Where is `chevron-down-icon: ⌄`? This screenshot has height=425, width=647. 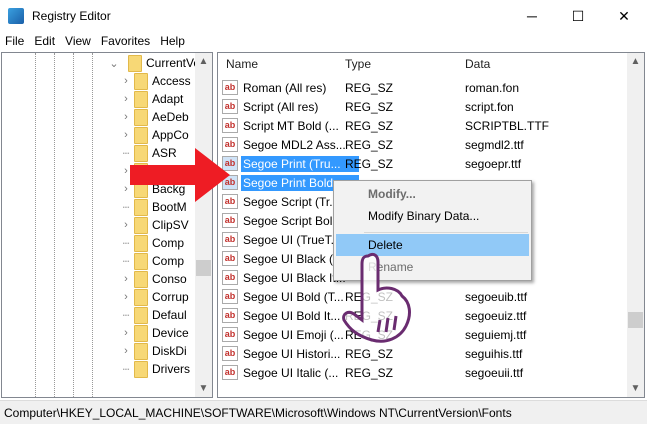
chevron-down-icon: ⌄ is located at coordinates (114, 63).